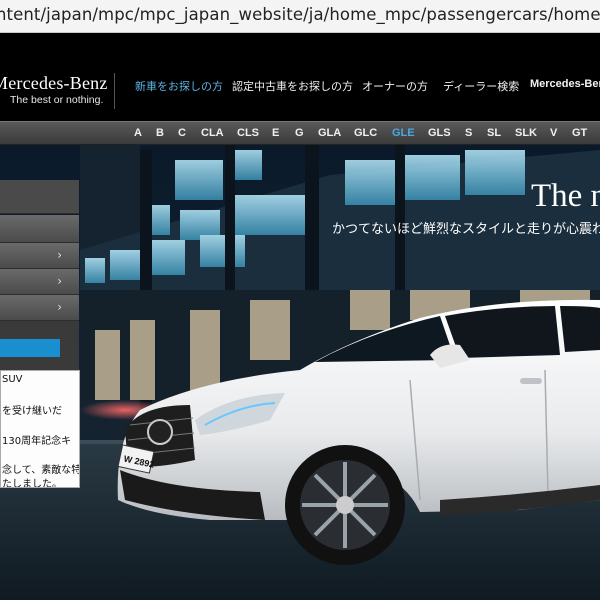 The width and height of the screenshot is (600, 600). What do you see at coordinates (466, 229) in the screenshot?
I see `hero-subtitle: かつてないほど鮮烈なスタイルと走りが心震わせ` at bounding box center [466, 229].